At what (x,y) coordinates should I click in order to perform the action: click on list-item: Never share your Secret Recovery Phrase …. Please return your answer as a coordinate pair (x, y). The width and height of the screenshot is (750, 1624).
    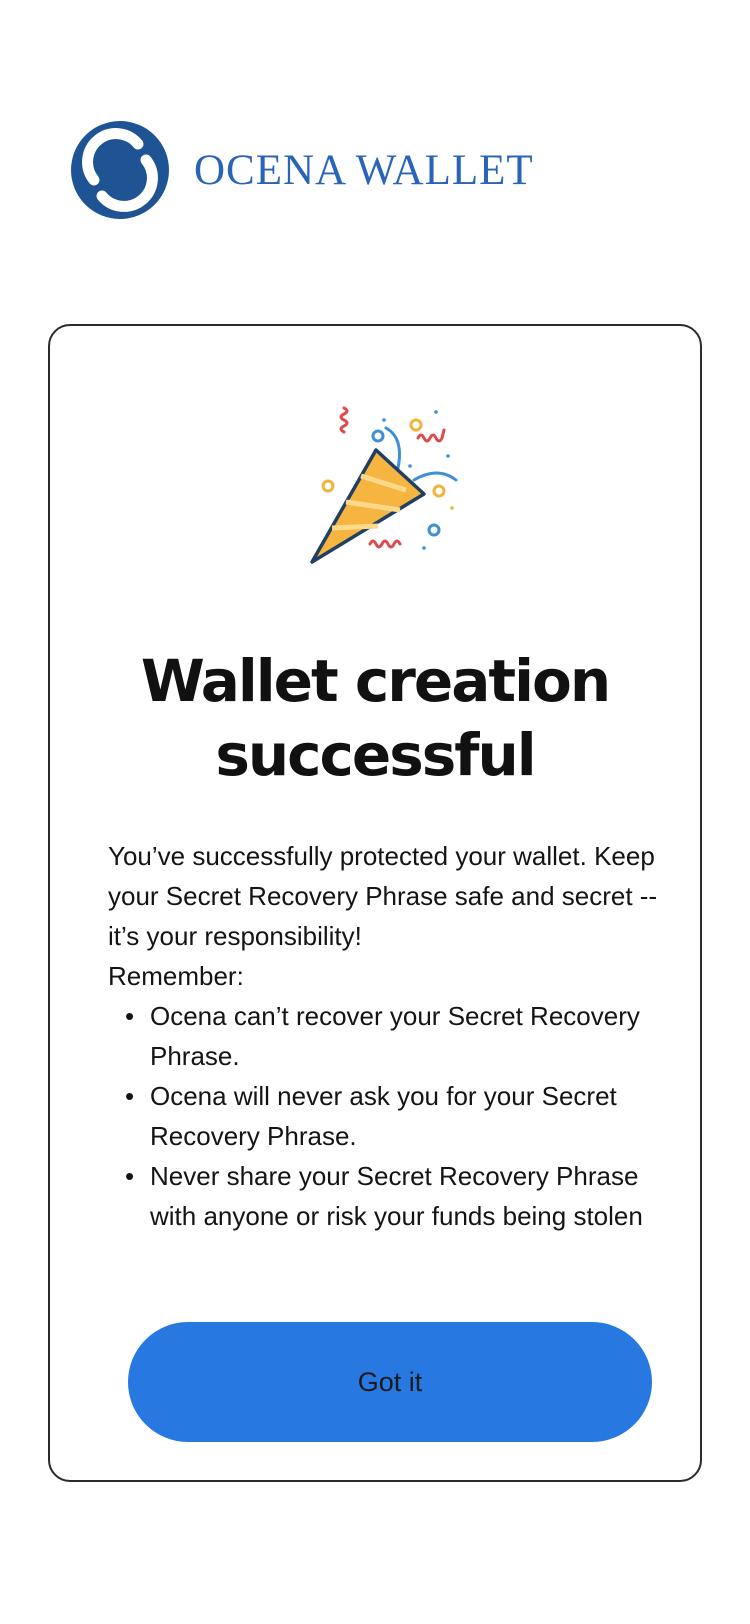
    Looking at the image, I should click on (392, 1196).